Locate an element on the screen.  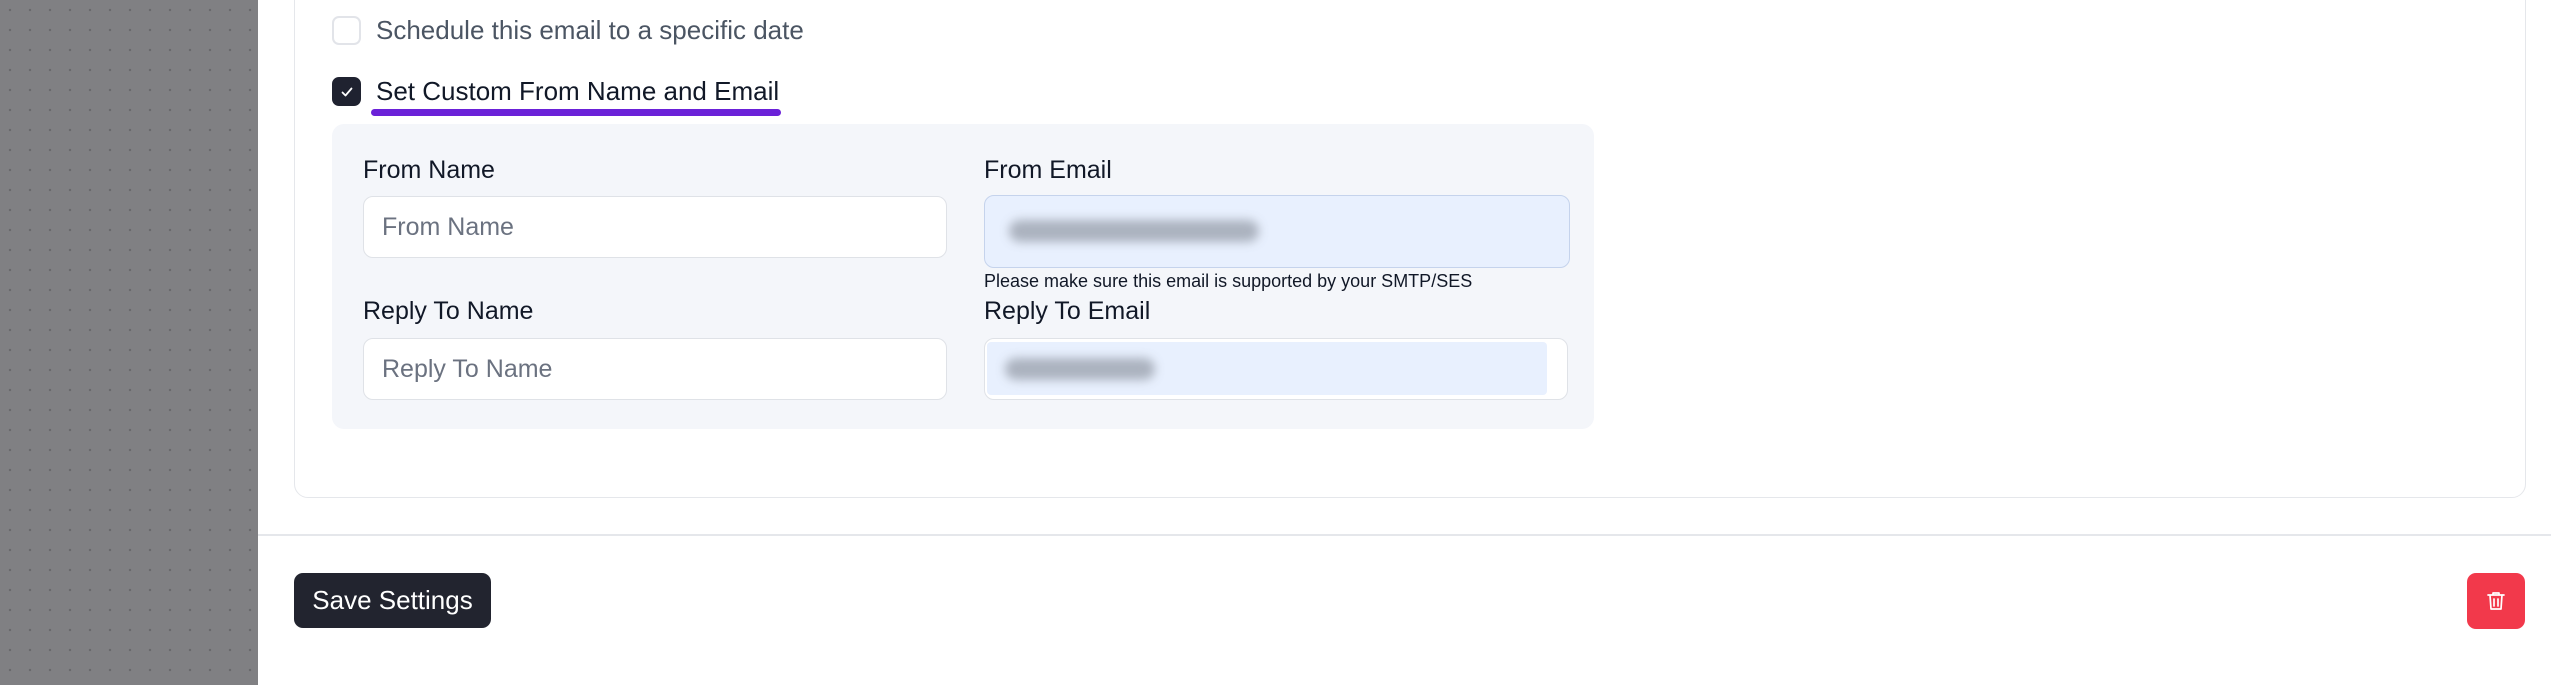
custom-from-label: Set Custom From Name and Email is located at coordinates (577, 91).